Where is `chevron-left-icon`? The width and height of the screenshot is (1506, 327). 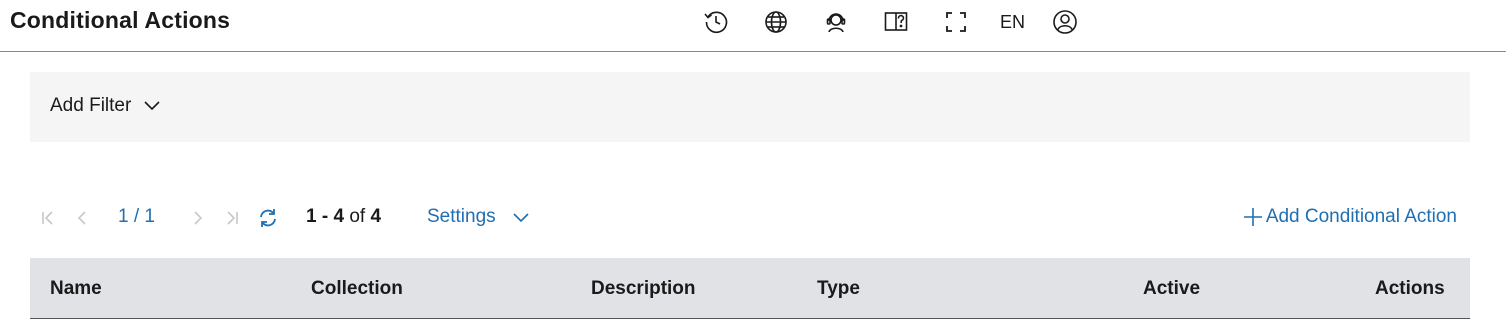
chevron-left-icon is located at coordinates (81, 218).